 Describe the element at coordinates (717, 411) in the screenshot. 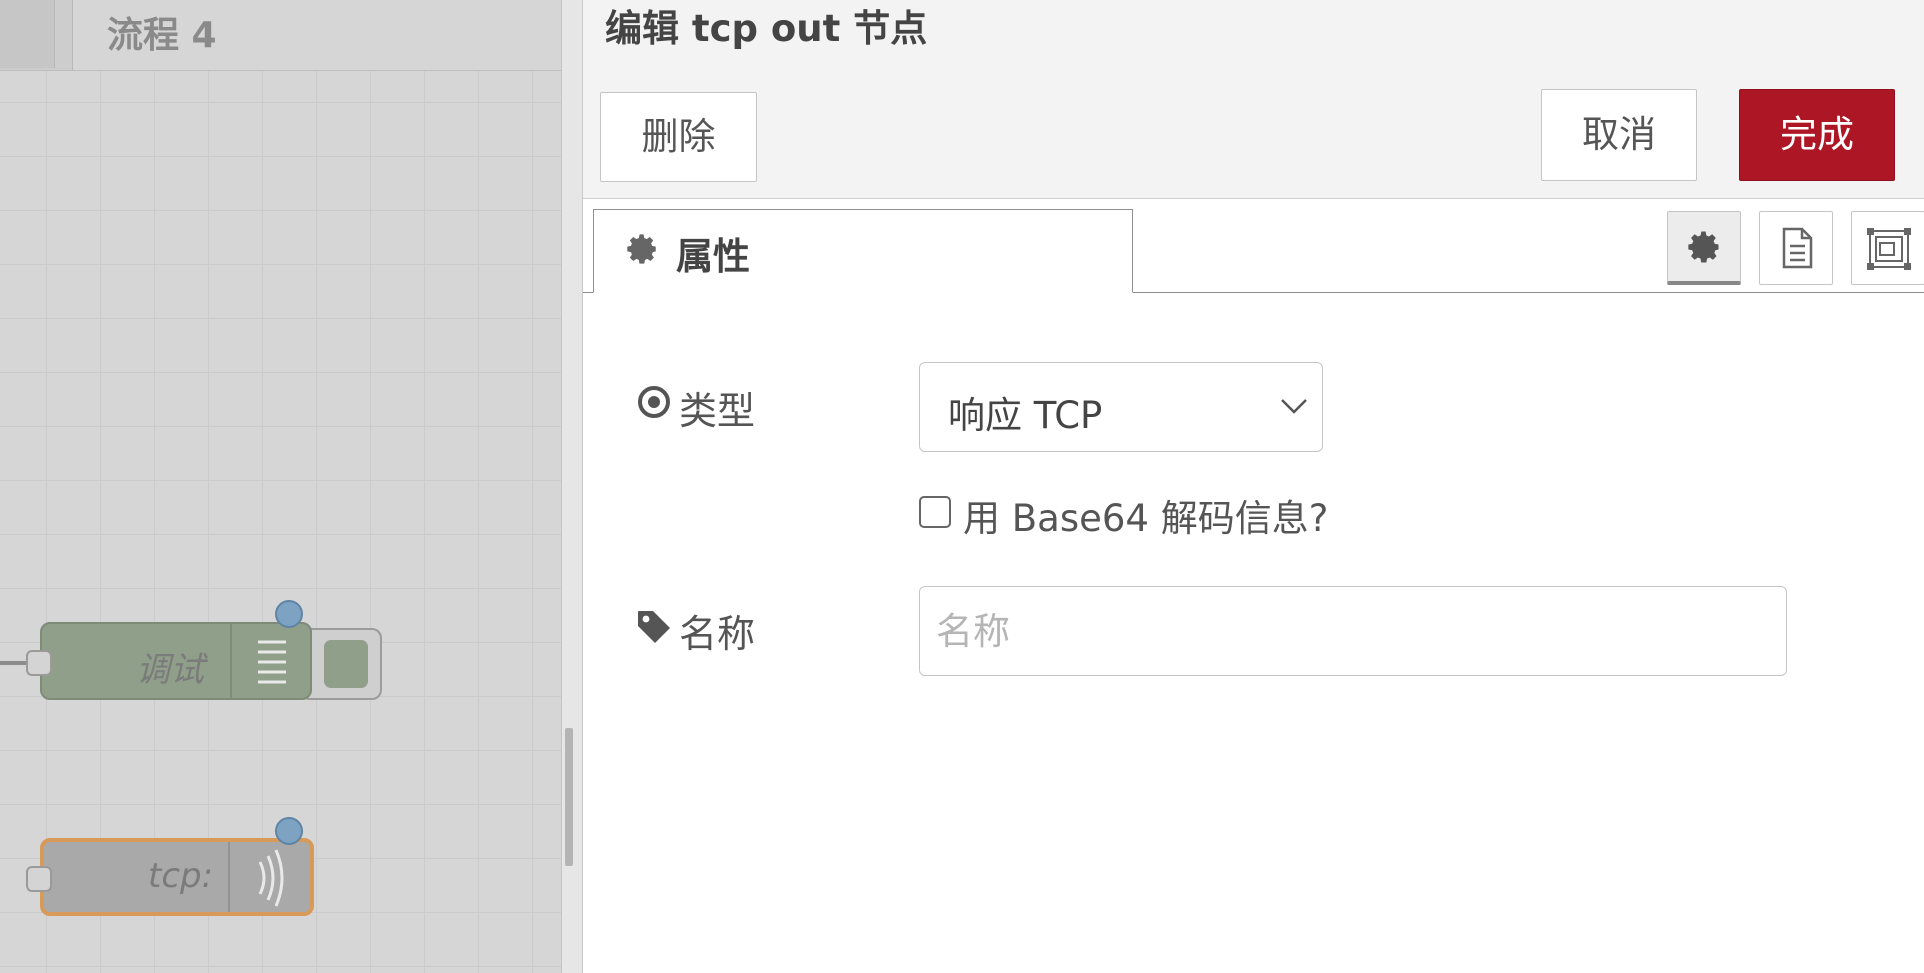

I see `type-label: 类型` at that location.